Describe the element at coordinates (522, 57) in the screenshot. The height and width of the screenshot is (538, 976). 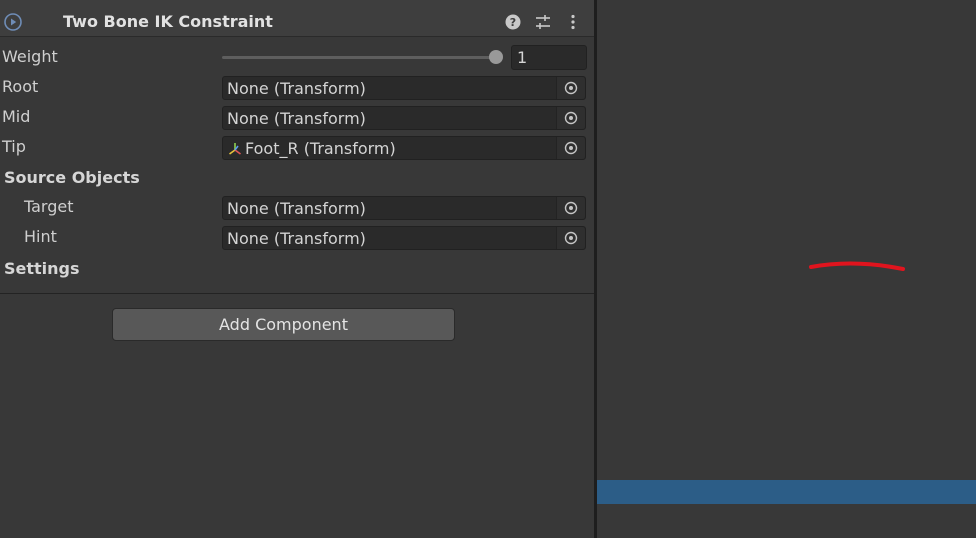
I see `weight-value: 1` at that location.